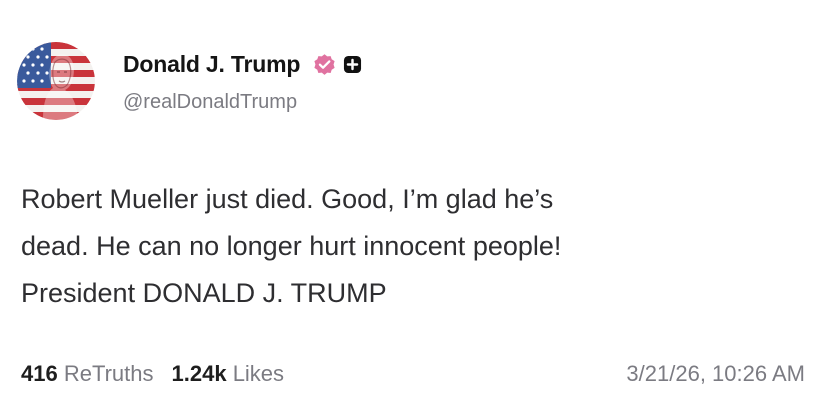  I want to click on likes-label: Likes, so click(258, 373).